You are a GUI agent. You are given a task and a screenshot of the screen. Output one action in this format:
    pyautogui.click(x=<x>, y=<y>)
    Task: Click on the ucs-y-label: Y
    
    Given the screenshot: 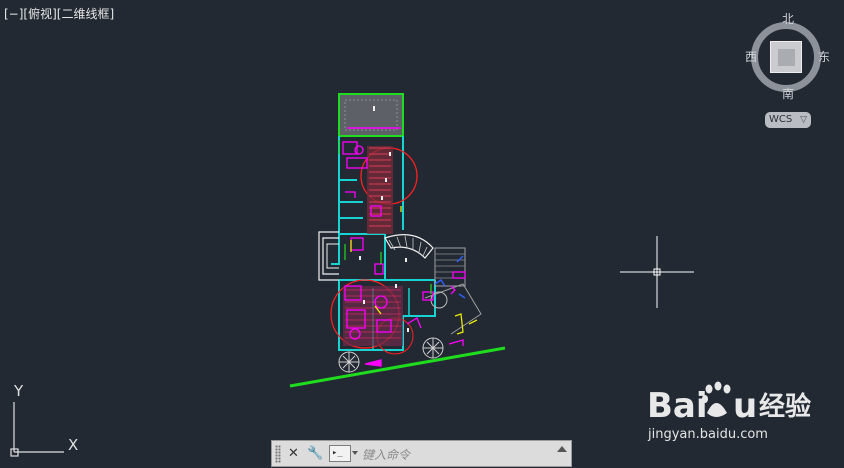 What is the action you would take?
    pyautogui.click(x=19, y=391)
    